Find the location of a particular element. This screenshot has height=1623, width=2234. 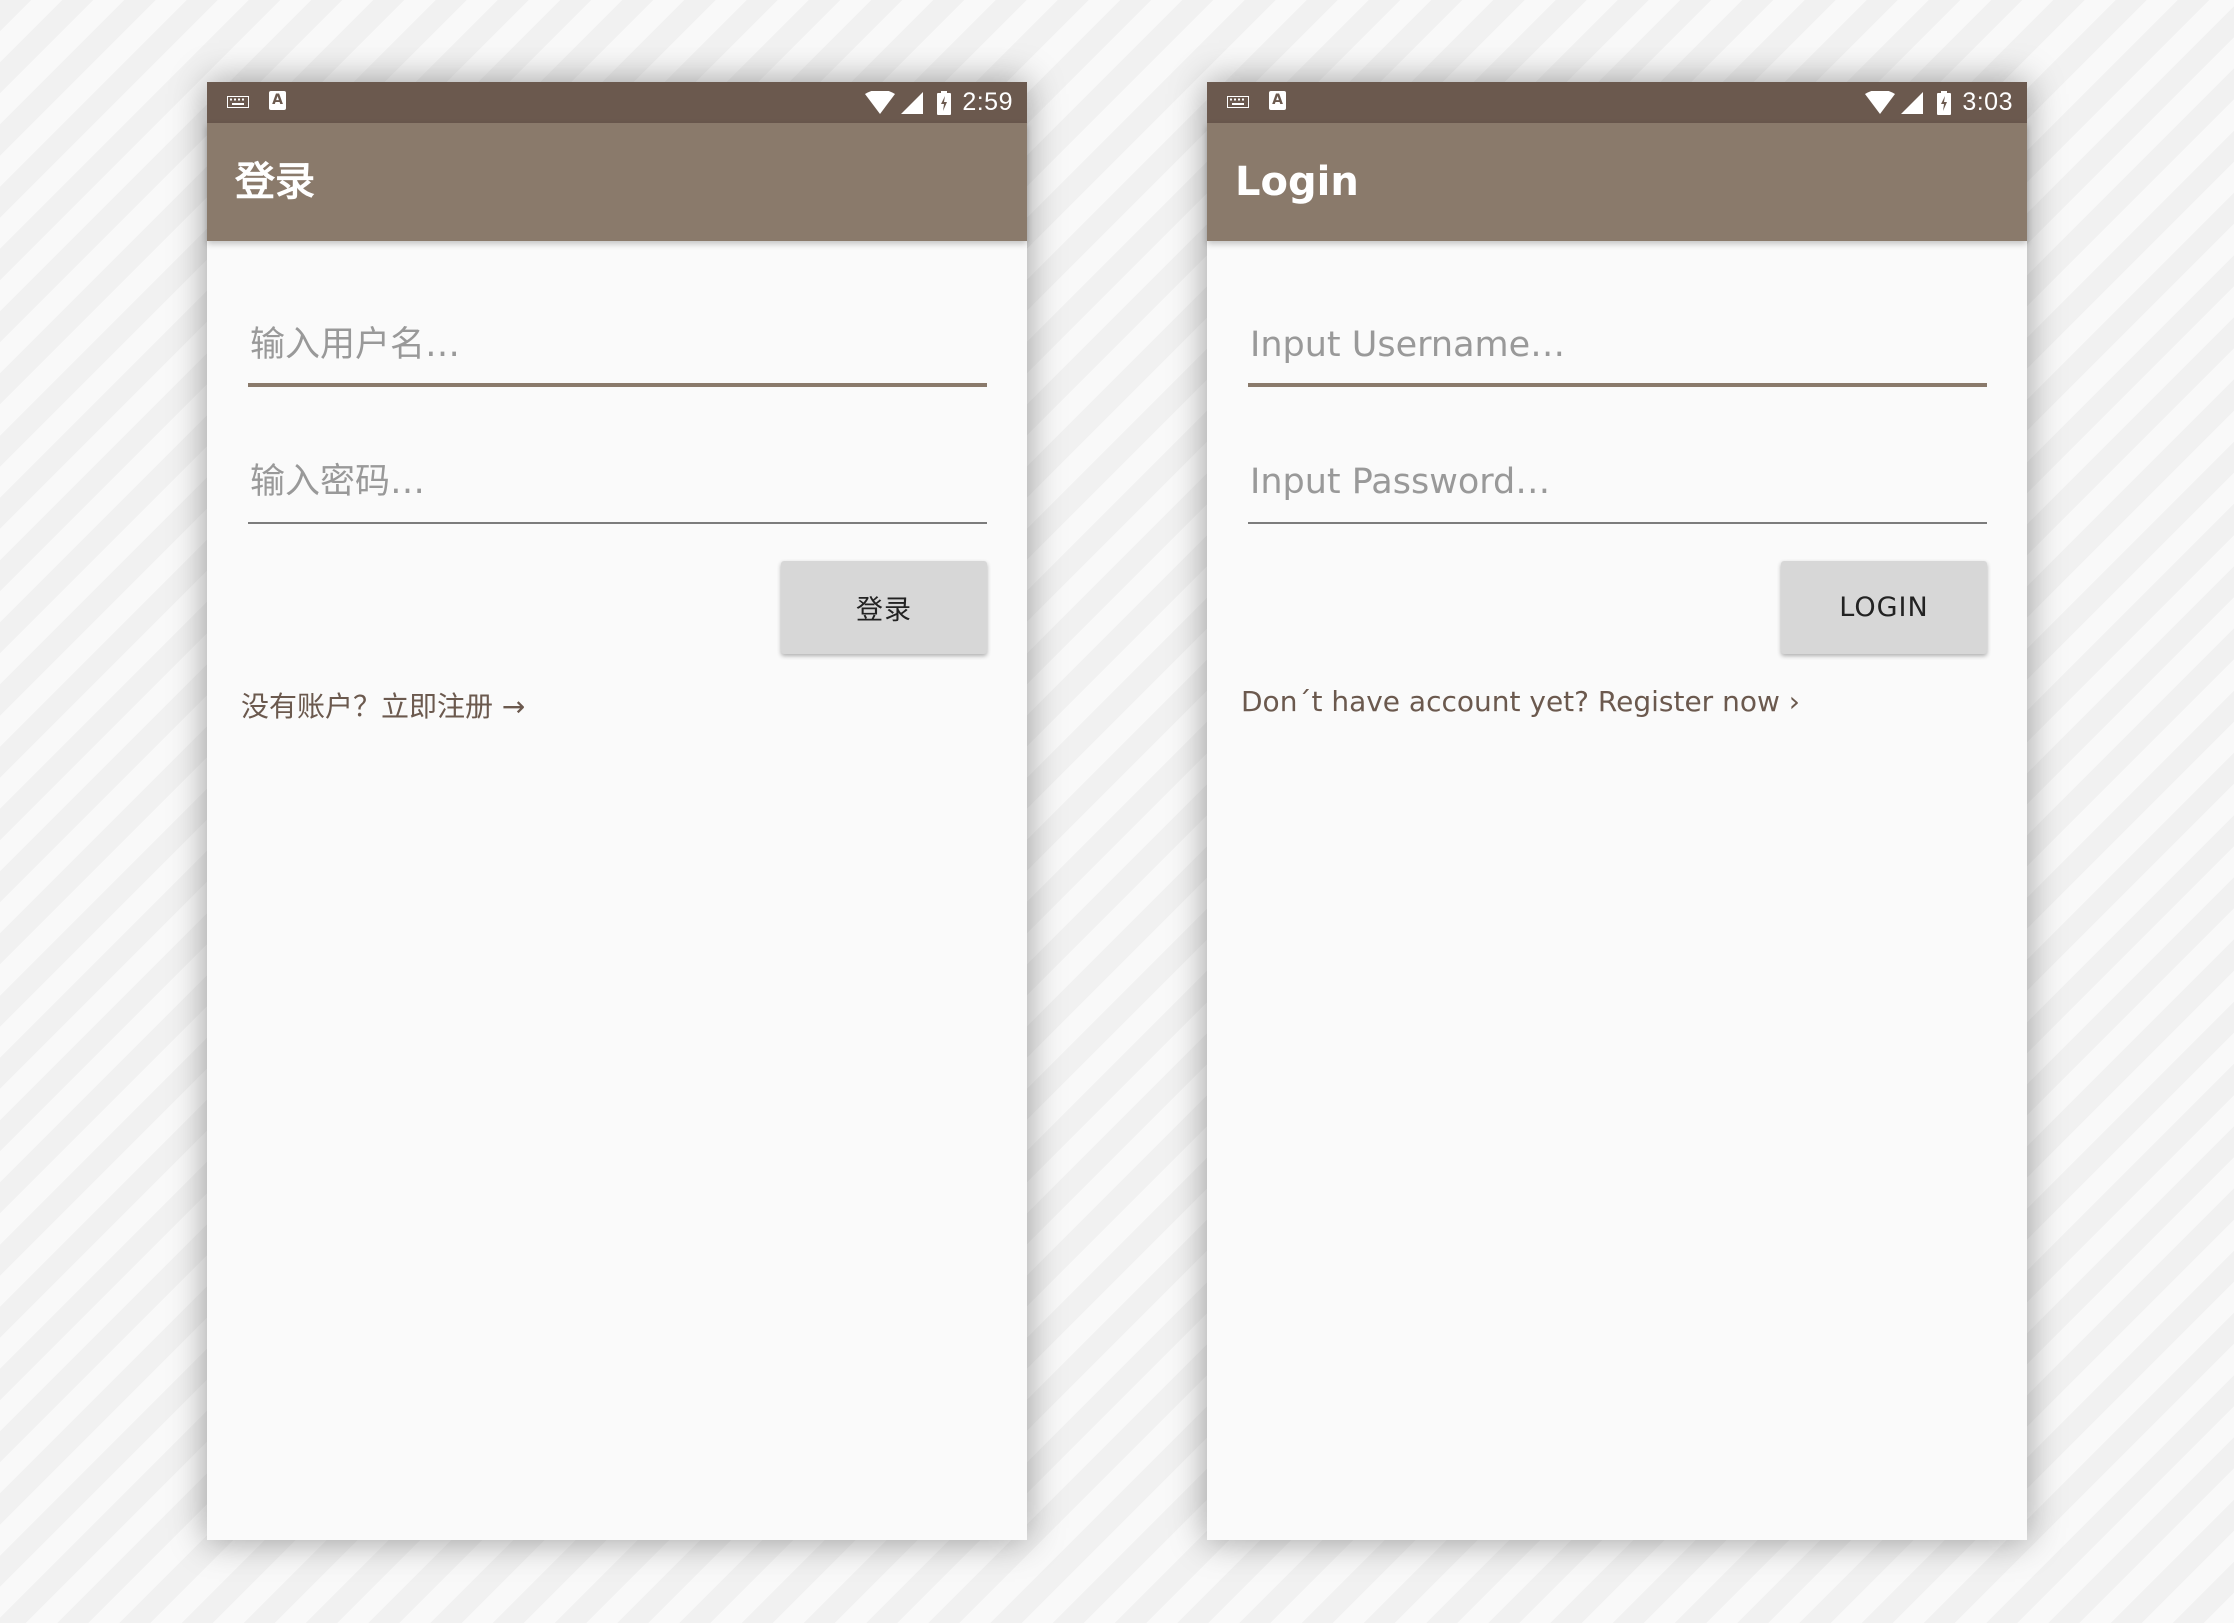

register-link: Don´t have account yet? Register now › is located at coordinates (1520, 701).